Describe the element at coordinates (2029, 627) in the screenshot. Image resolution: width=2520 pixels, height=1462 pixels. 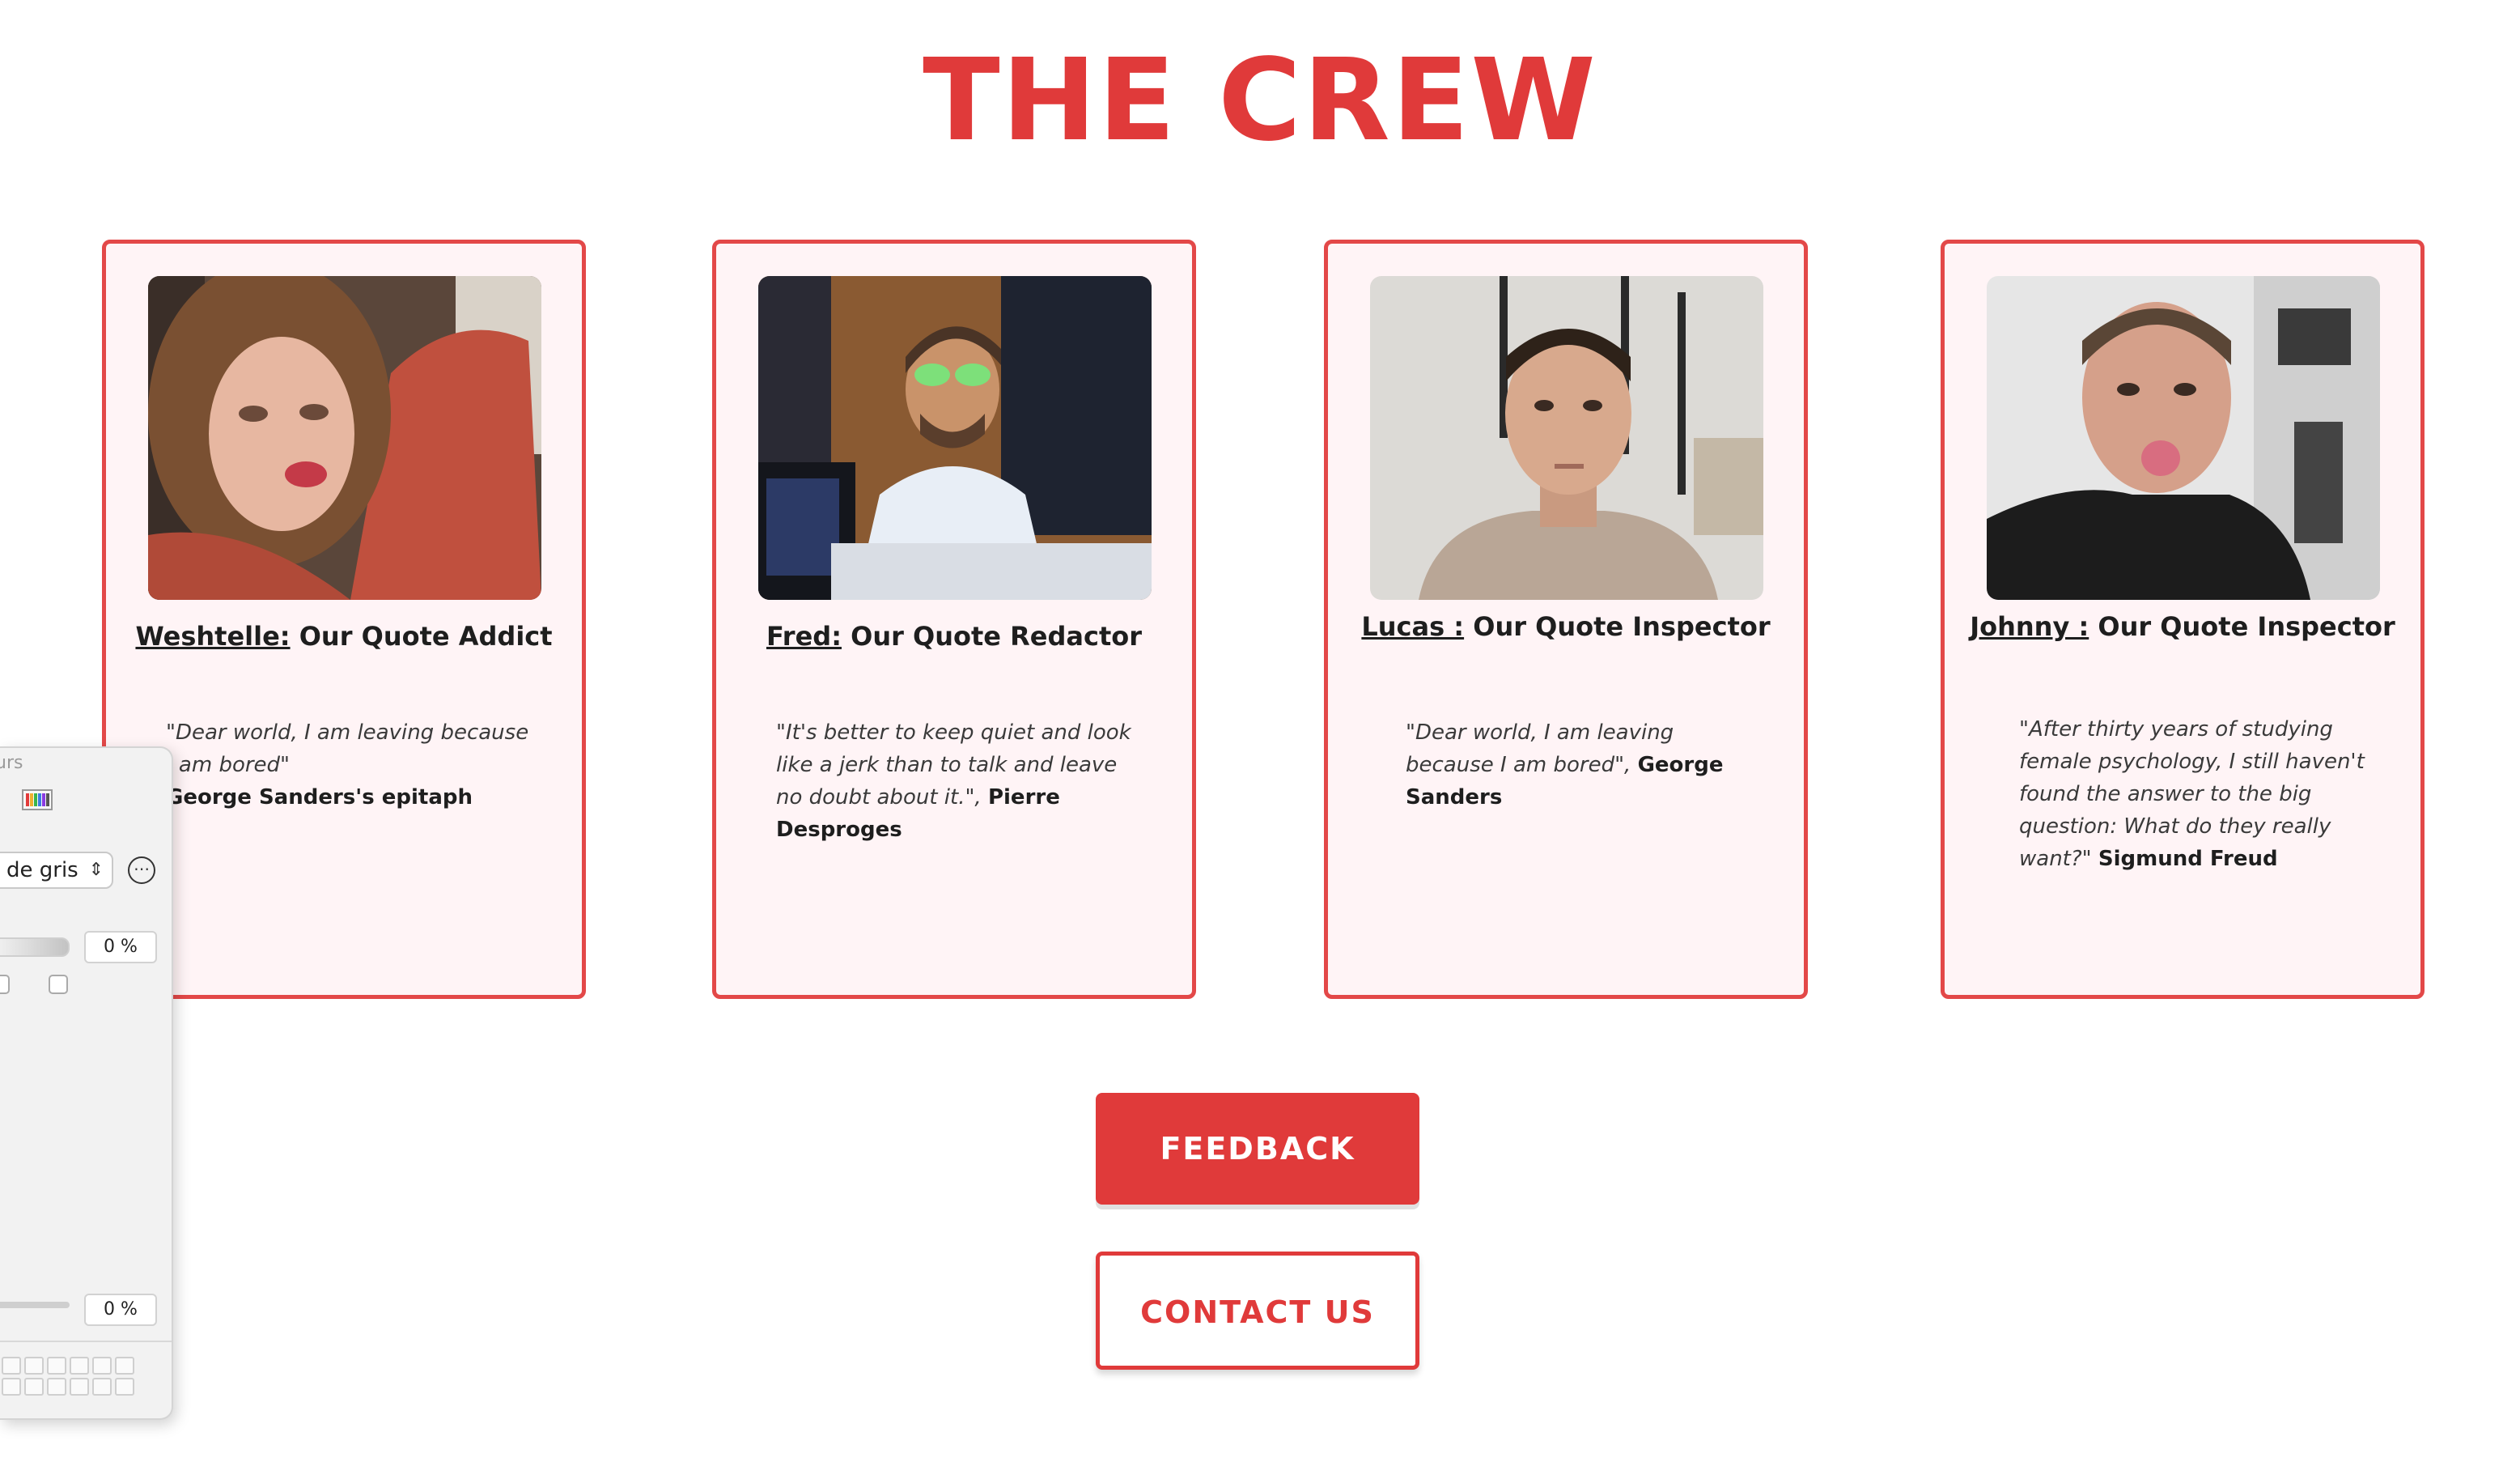
I see `crew-name-link: Johnny :` at that location.